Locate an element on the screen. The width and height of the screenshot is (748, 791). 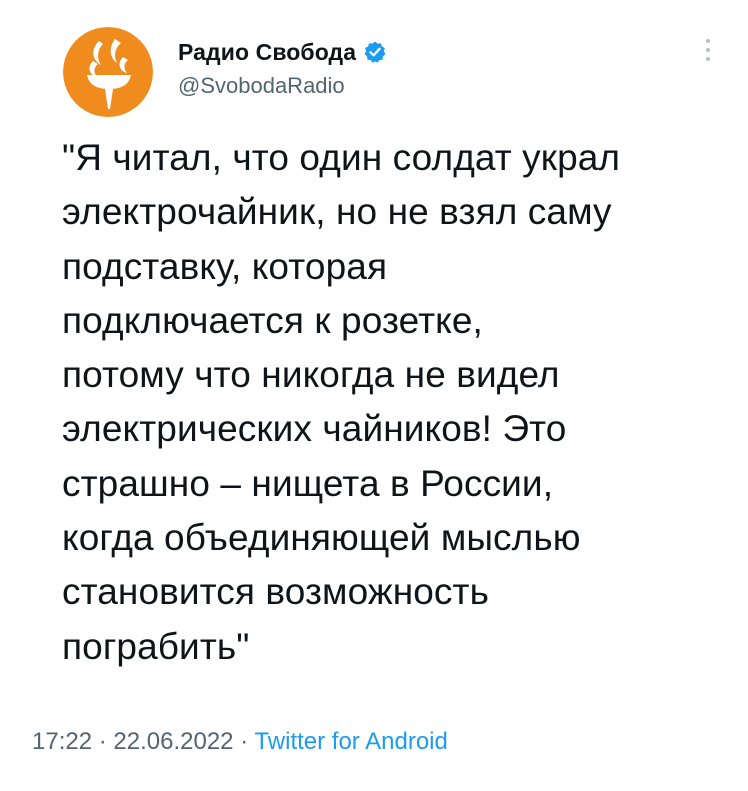
author-block: Радио Свобода @SvobodaRadio is located at coordinates (282, 68).